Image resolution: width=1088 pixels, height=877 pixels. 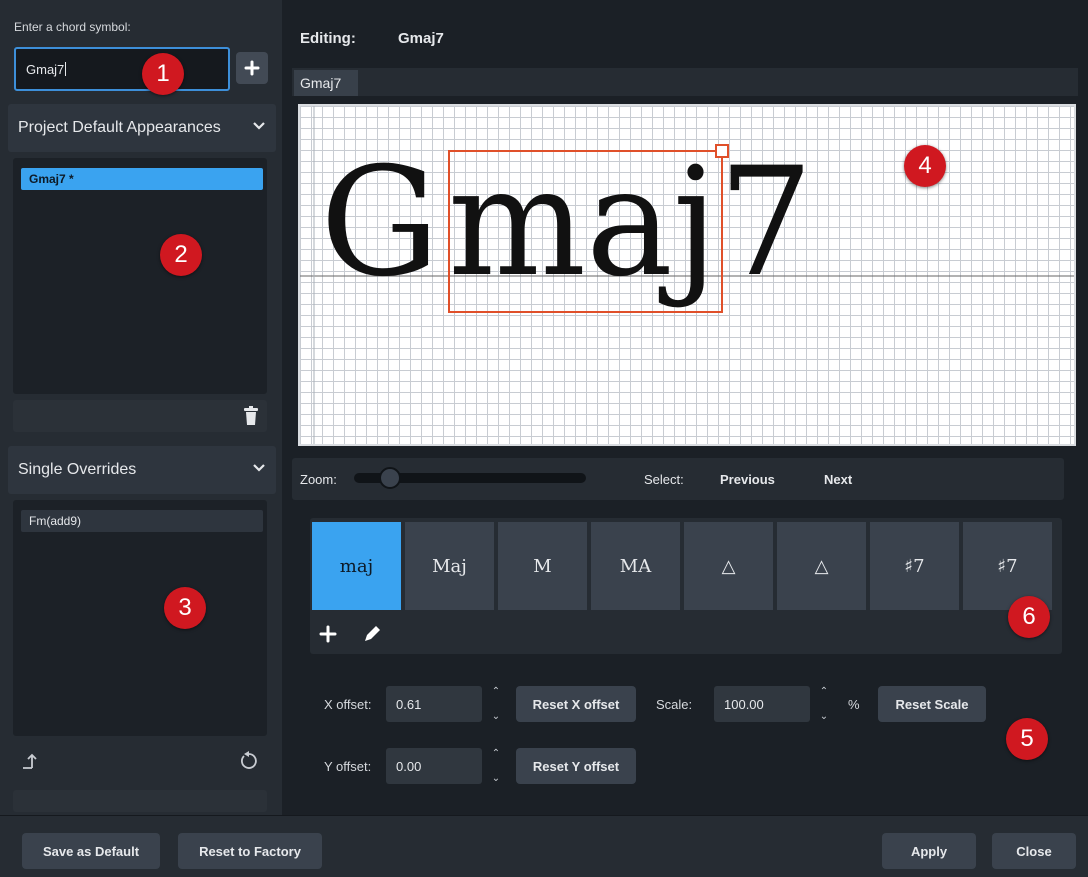 I want to click on chord-extension-text: 7, so click(x=765, y=223).